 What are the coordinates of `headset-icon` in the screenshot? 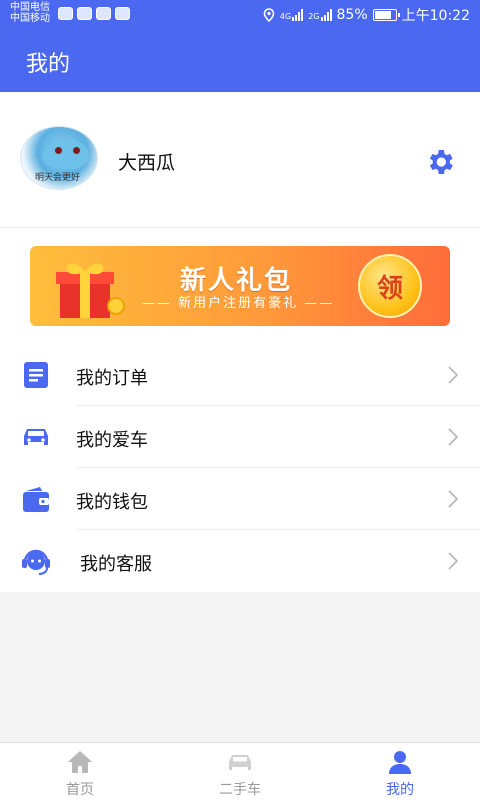 It's located at (36, 562).